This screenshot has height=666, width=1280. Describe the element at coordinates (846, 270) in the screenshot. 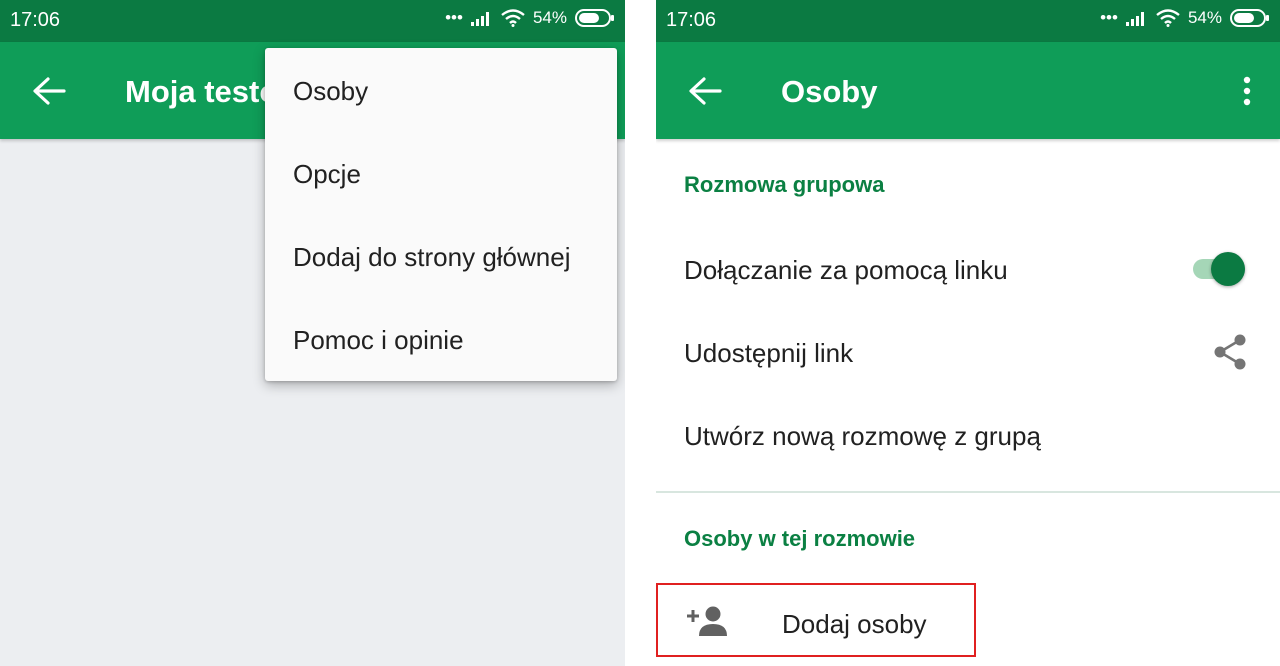

I see `join-by-link-label: Dołączanie za pomocą linku` at that location.